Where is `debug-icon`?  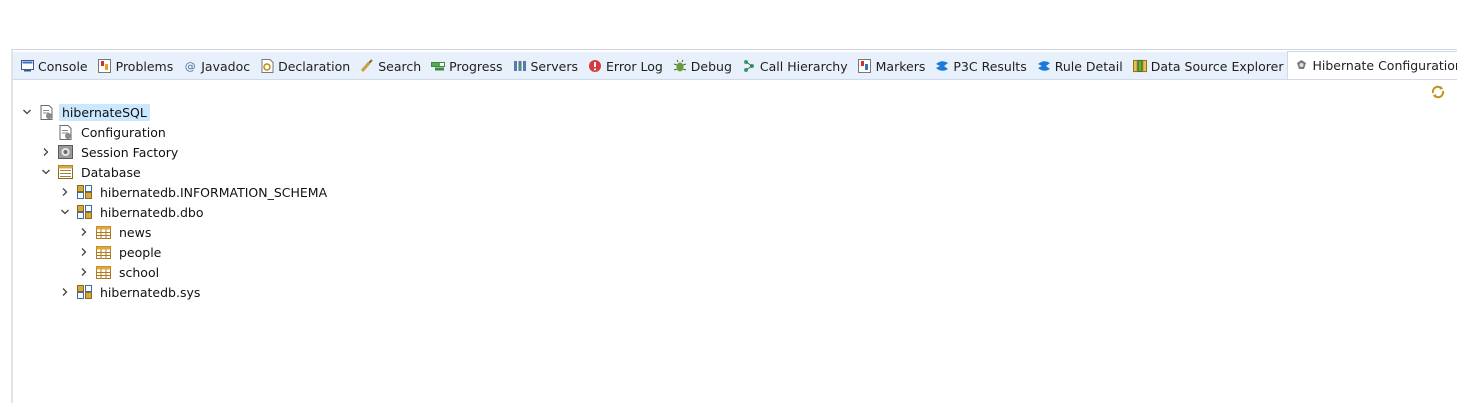 debug-icon is located at coordinates (680, 66).